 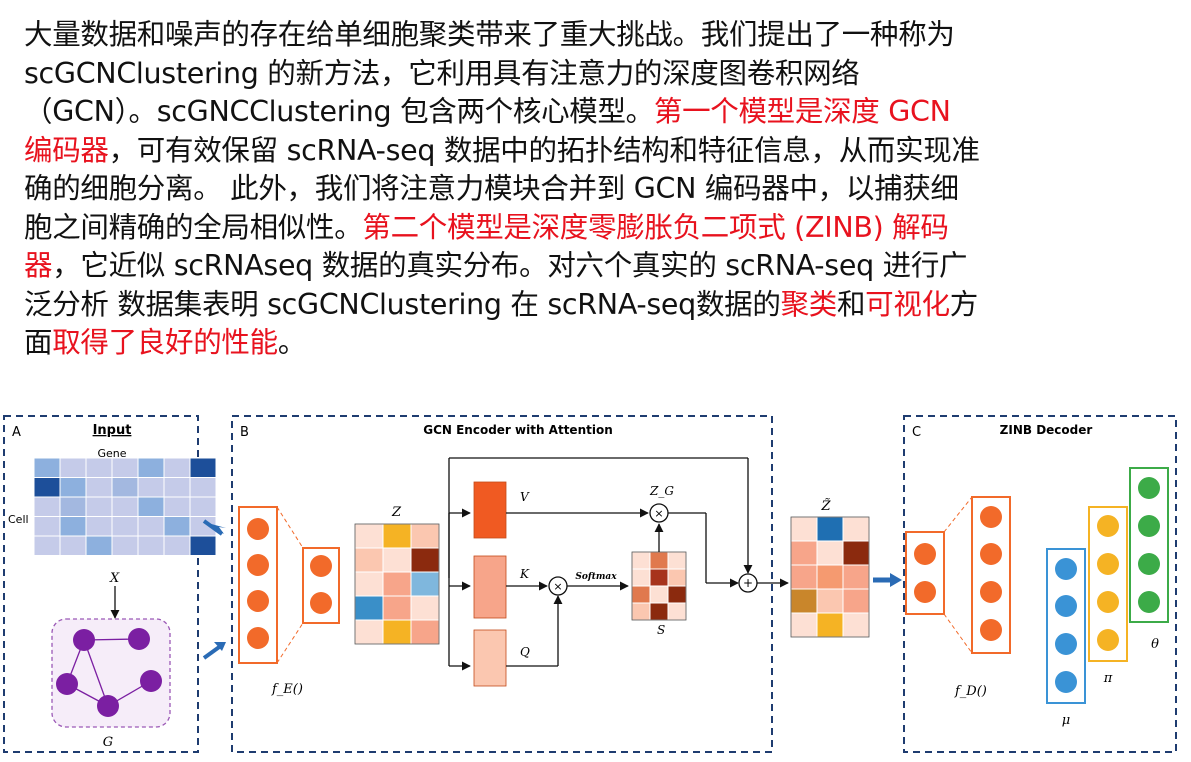 What do you see at coordinates (489, 34) in the screenshot?
I see `body-text: 大量数据和噪声的存在给单细胞聚类带来了重大挑战。我们提出了一种称为` at bounding box center [489, 34].